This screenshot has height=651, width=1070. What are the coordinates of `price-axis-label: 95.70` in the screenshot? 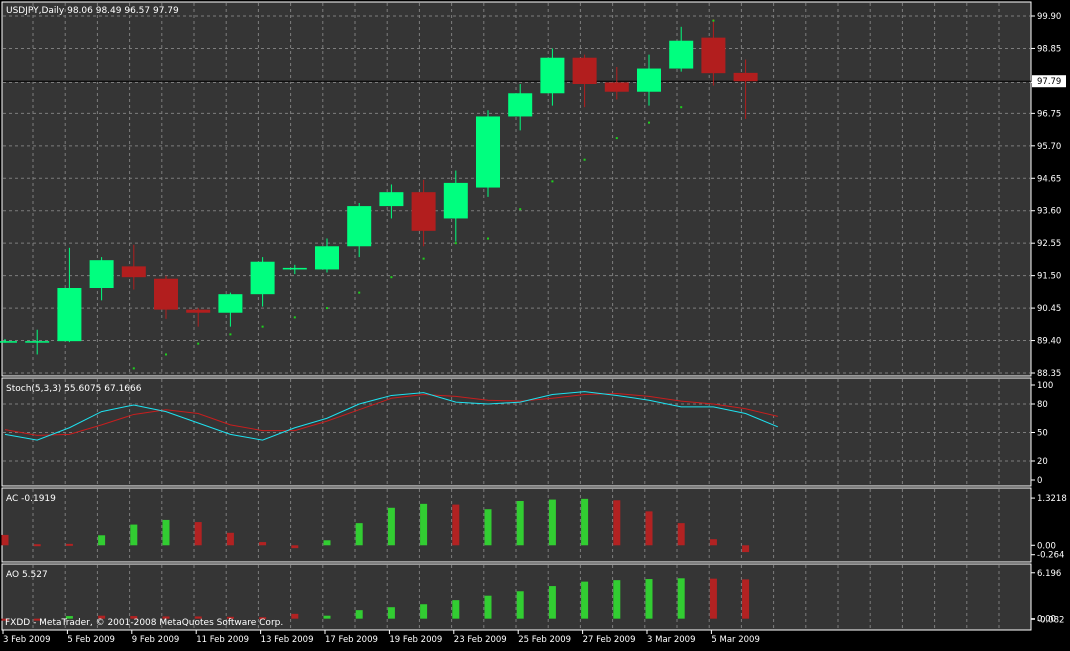 It's located at (1049, 147).